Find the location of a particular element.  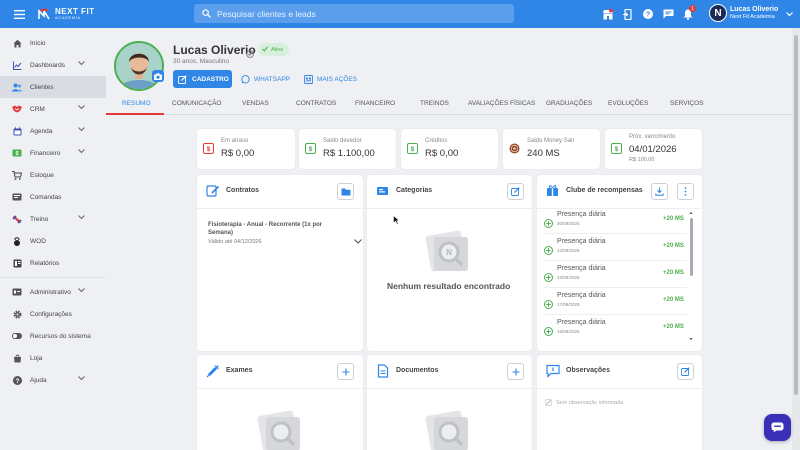

chat-bubble-icon is located at coordinates (777, 427).